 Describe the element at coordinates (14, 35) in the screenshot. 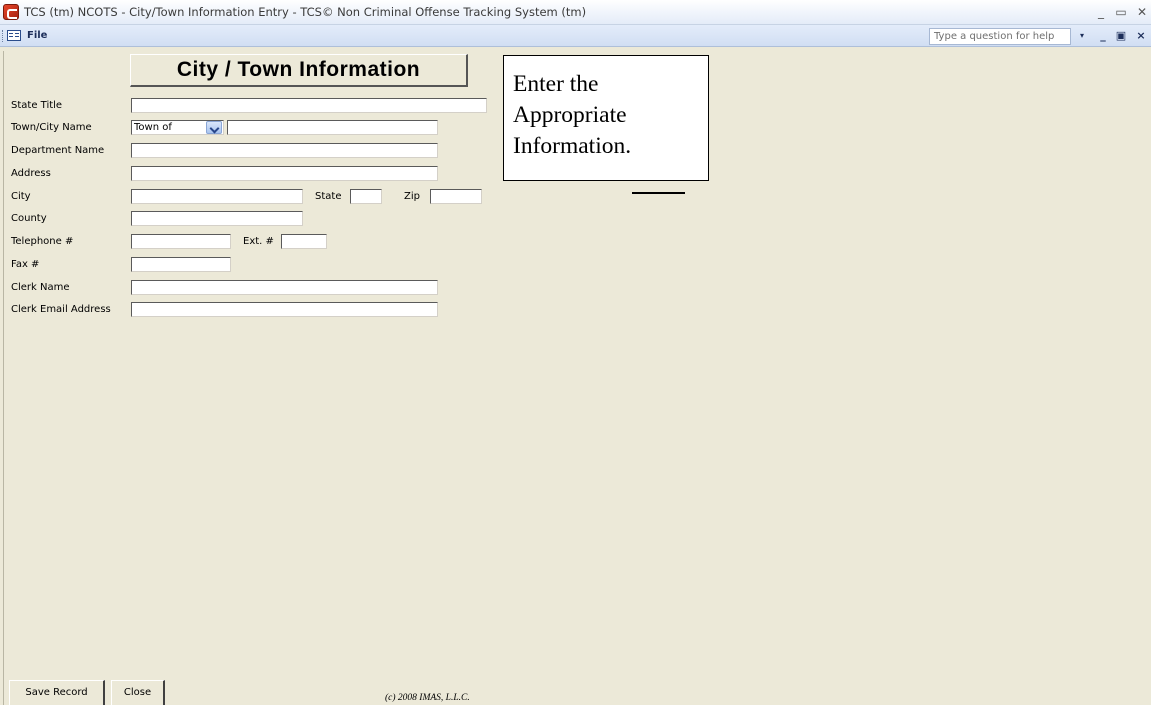

I see `form-window-icon` at that location.